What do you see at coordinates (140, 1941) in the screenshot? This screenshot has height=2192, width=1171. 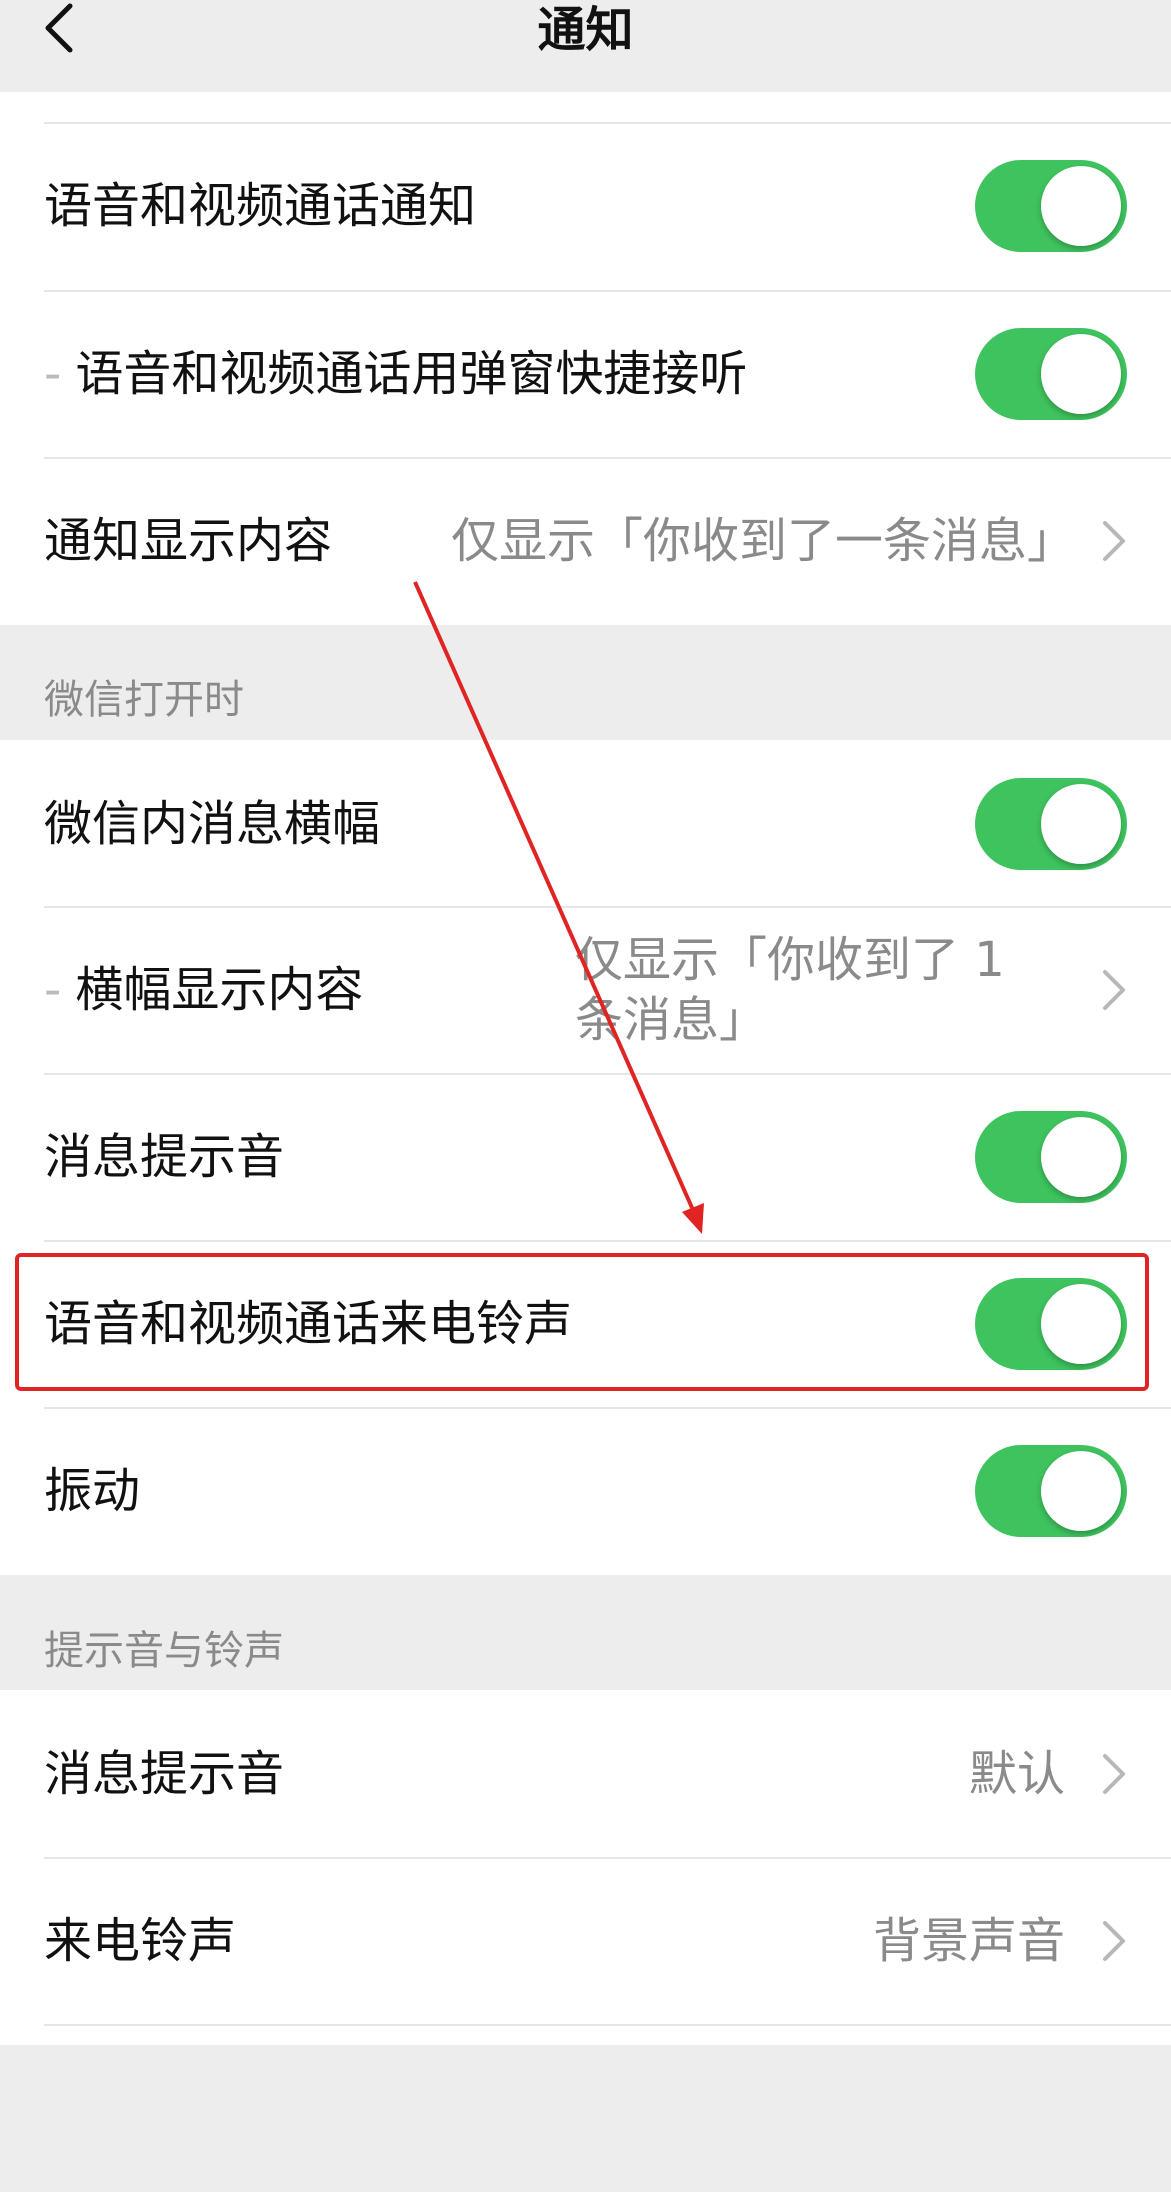 I see `row-label: 来电铃声` at bounding box center [140, 1941].